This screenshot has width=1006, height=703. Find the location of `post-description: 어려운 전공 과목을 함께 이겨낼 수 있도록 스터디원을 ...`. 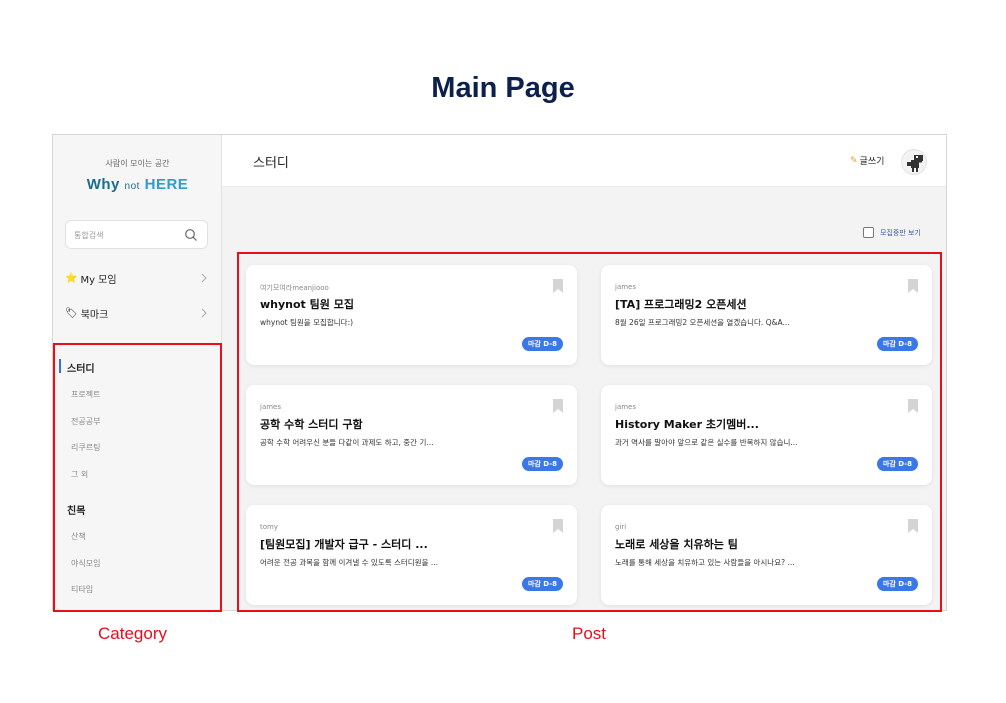

post-description: 어려운 전공 과목을 함께 이겨낼 수 있도록 스터디원을 ... is located at coordinates (349, 562).